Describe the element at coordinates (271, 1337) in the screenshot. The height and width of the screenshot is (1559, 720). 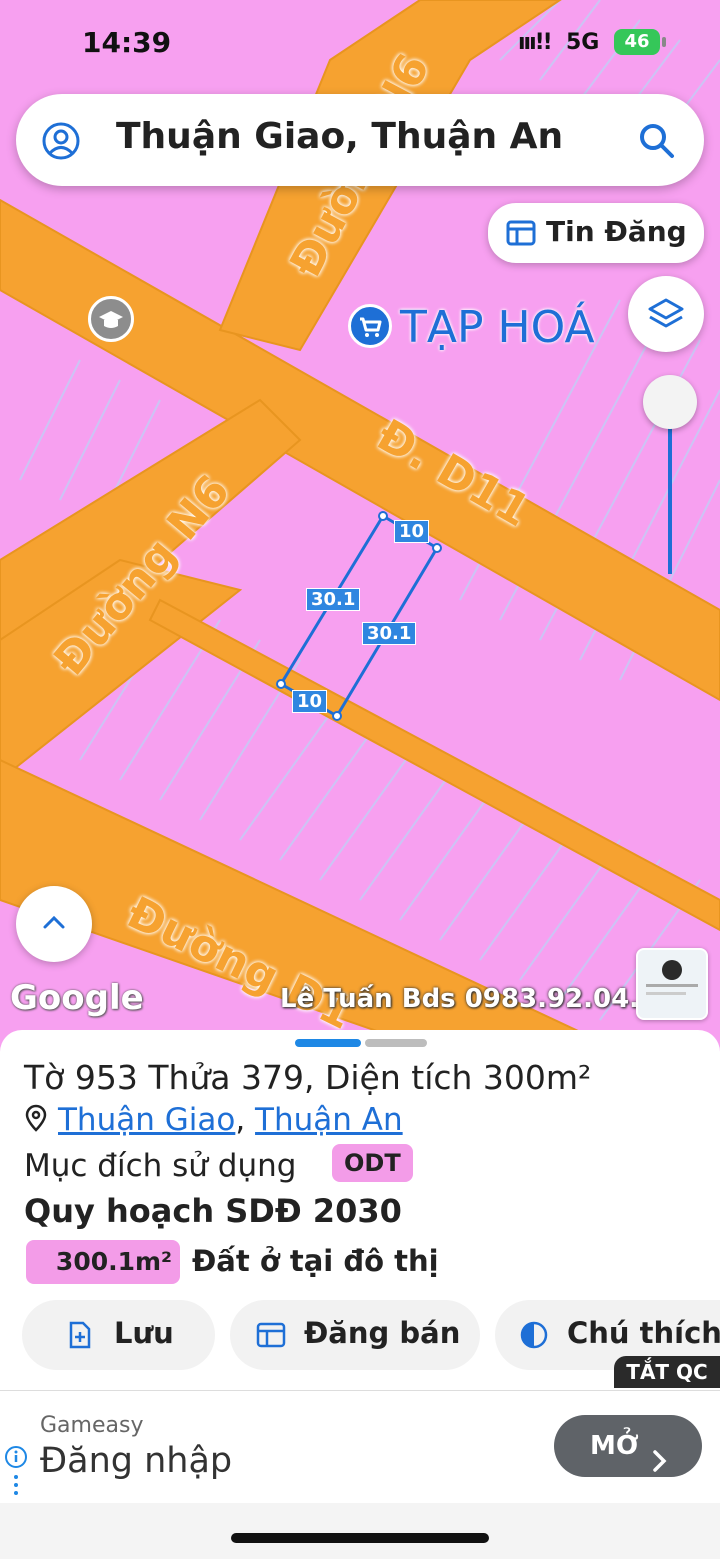
I see `calendar-icon` at that location.